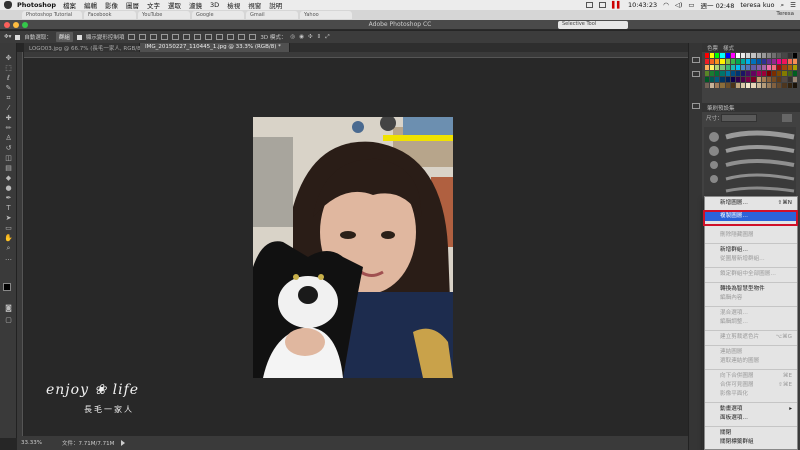  What do you see at coordinates (589, 5) in the screenshot?
I see `status-icon` at bounding box center [589, 5].